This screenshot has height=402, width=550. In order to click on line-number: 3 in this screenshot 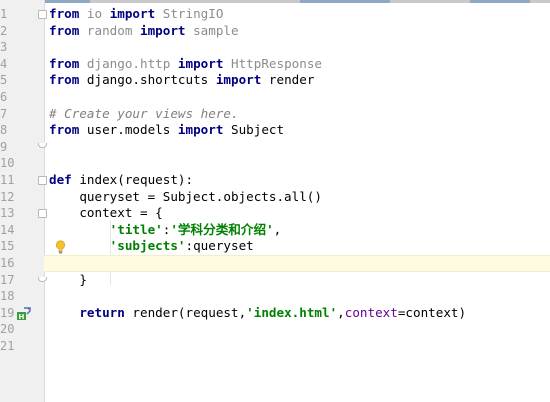, I will do `click(4, 47)`.